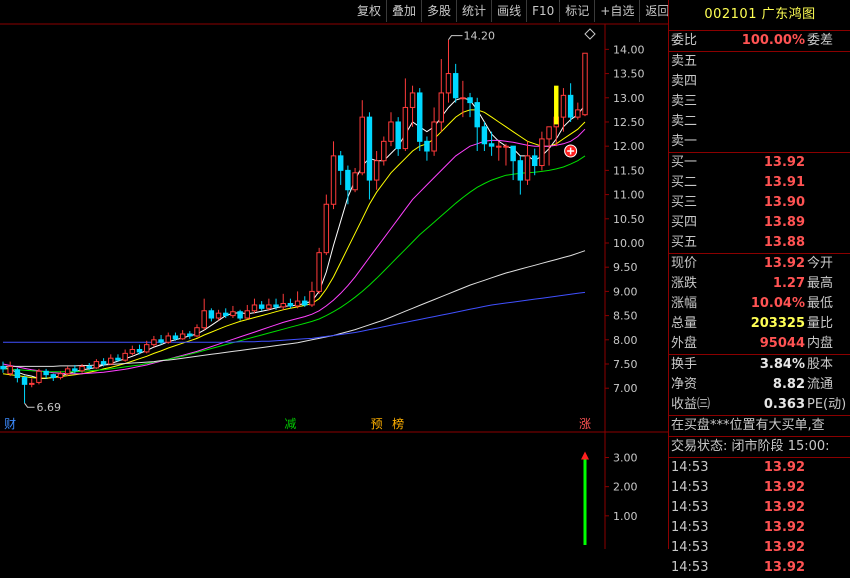 The height and width of the screenshot is (578, 850). I want to click on stat-right-label: 今开, so click(820, 263).